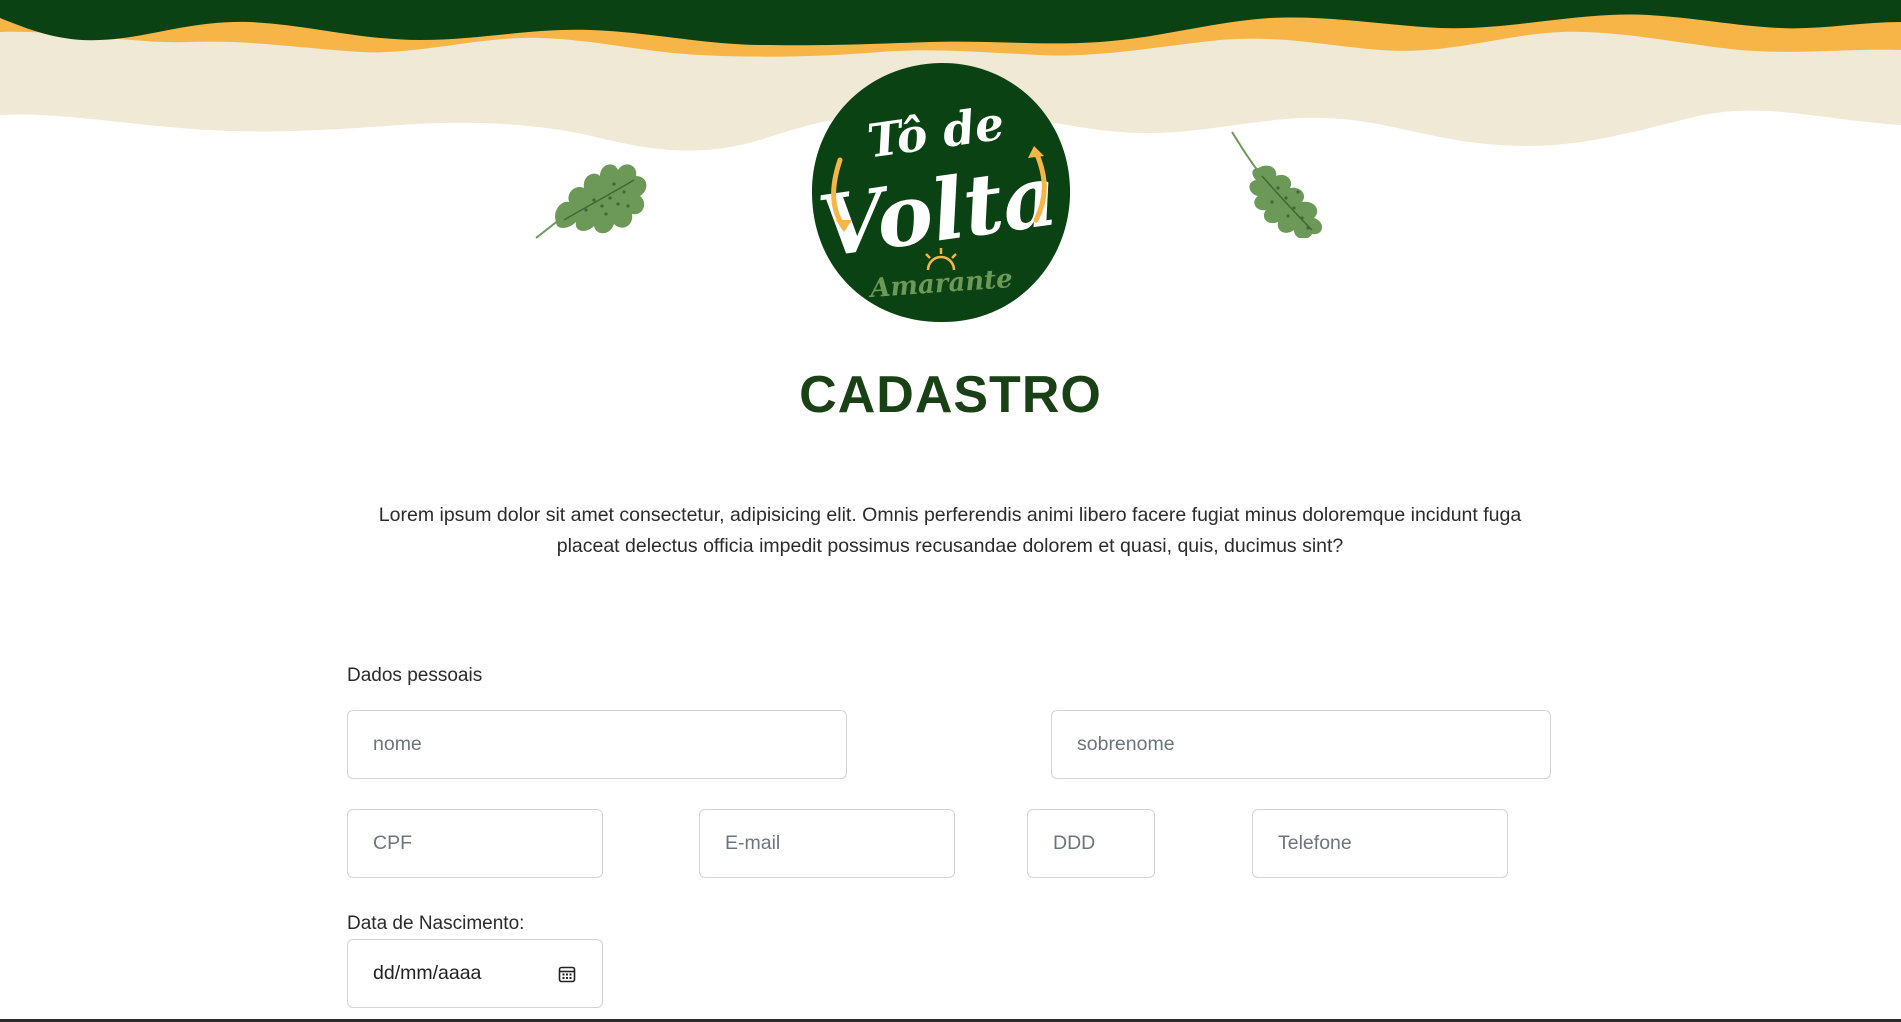  I want to click on calendar-icon, so click(567, 974).